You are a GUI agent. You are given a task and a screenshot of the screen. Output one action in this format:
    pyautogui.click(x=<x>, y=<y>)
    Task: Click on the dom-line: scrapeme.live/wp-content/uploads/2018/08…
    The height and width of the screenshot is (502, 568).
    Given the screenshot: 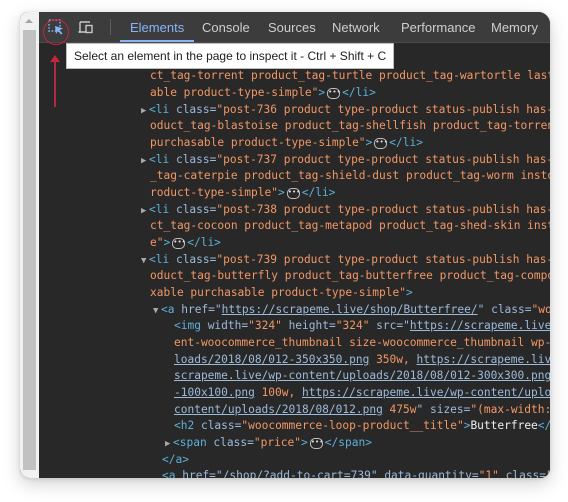 What is the action you would take?
    pyautogui.click(x=362, y=376)
    